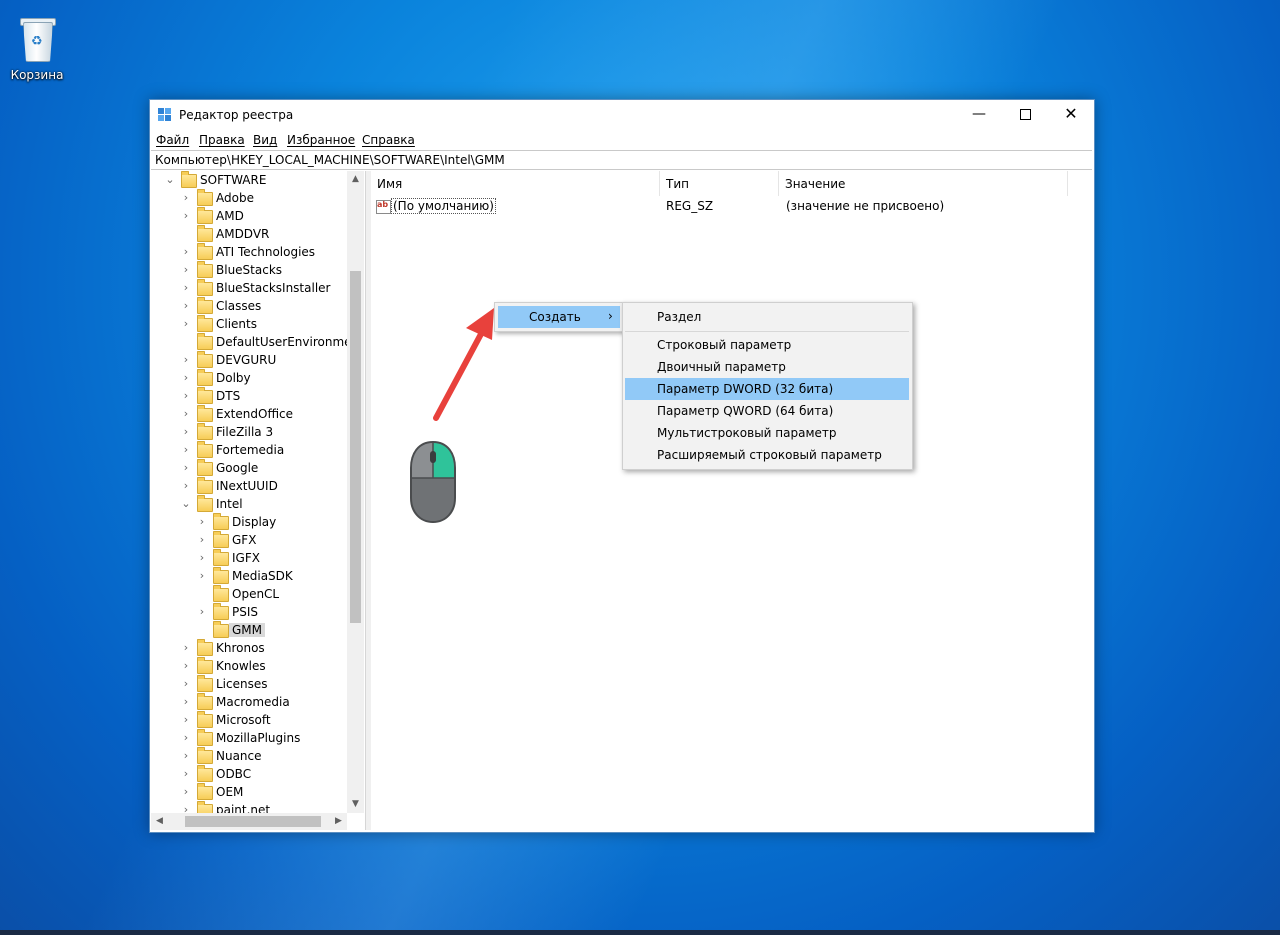 This screenshot has width=1280, height=935. What do you see at coordinates (767, 367) in the screenshot?
I see `menu-item-new-value: Двоичный параметр` at bounding box center [767, 367].